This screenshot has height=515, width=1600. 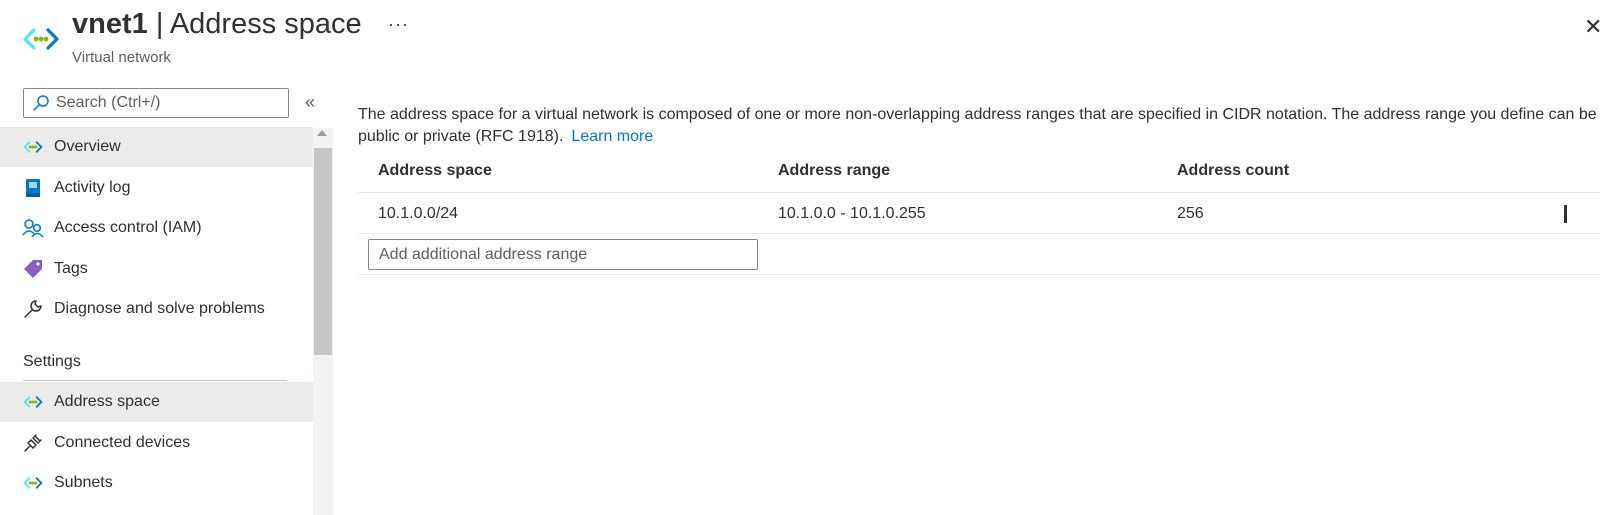 I want to click on row-delete-icon, so click(x=1565, y=214).